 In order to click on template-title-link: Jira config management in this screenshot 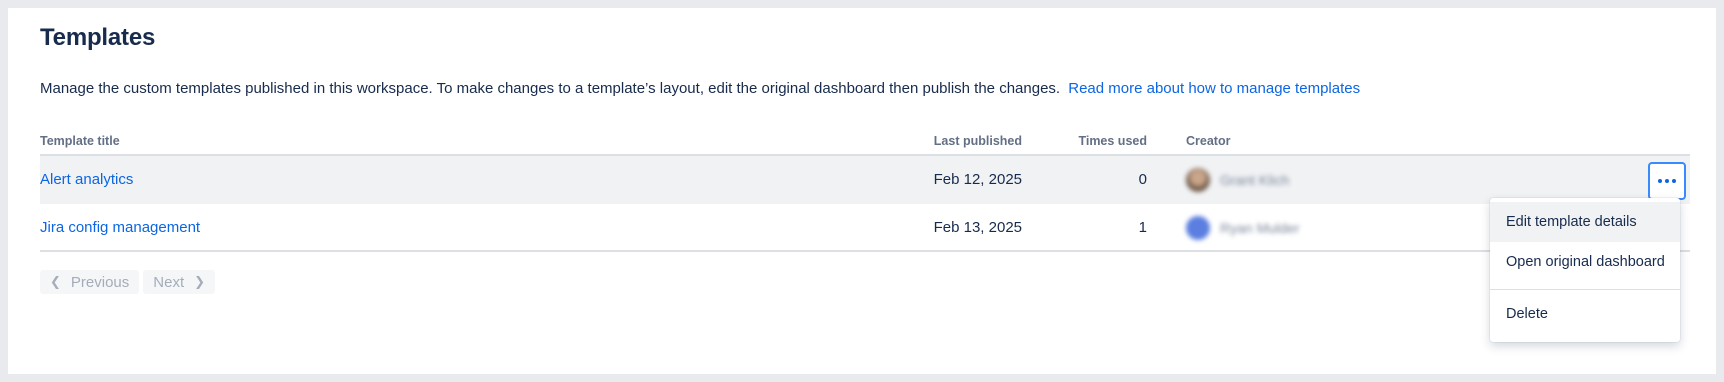, I will do `click(120, 227)`.